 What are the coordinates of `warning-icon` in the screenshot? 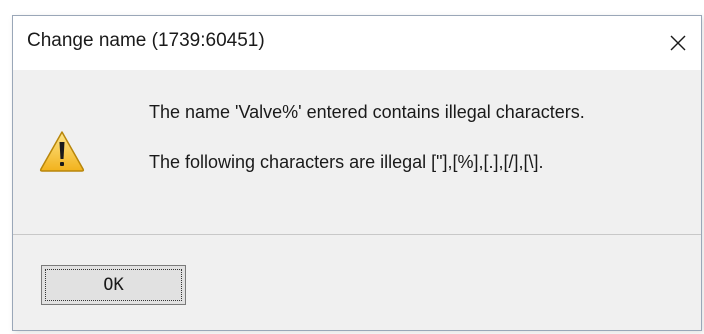 It's located at (62, 151).